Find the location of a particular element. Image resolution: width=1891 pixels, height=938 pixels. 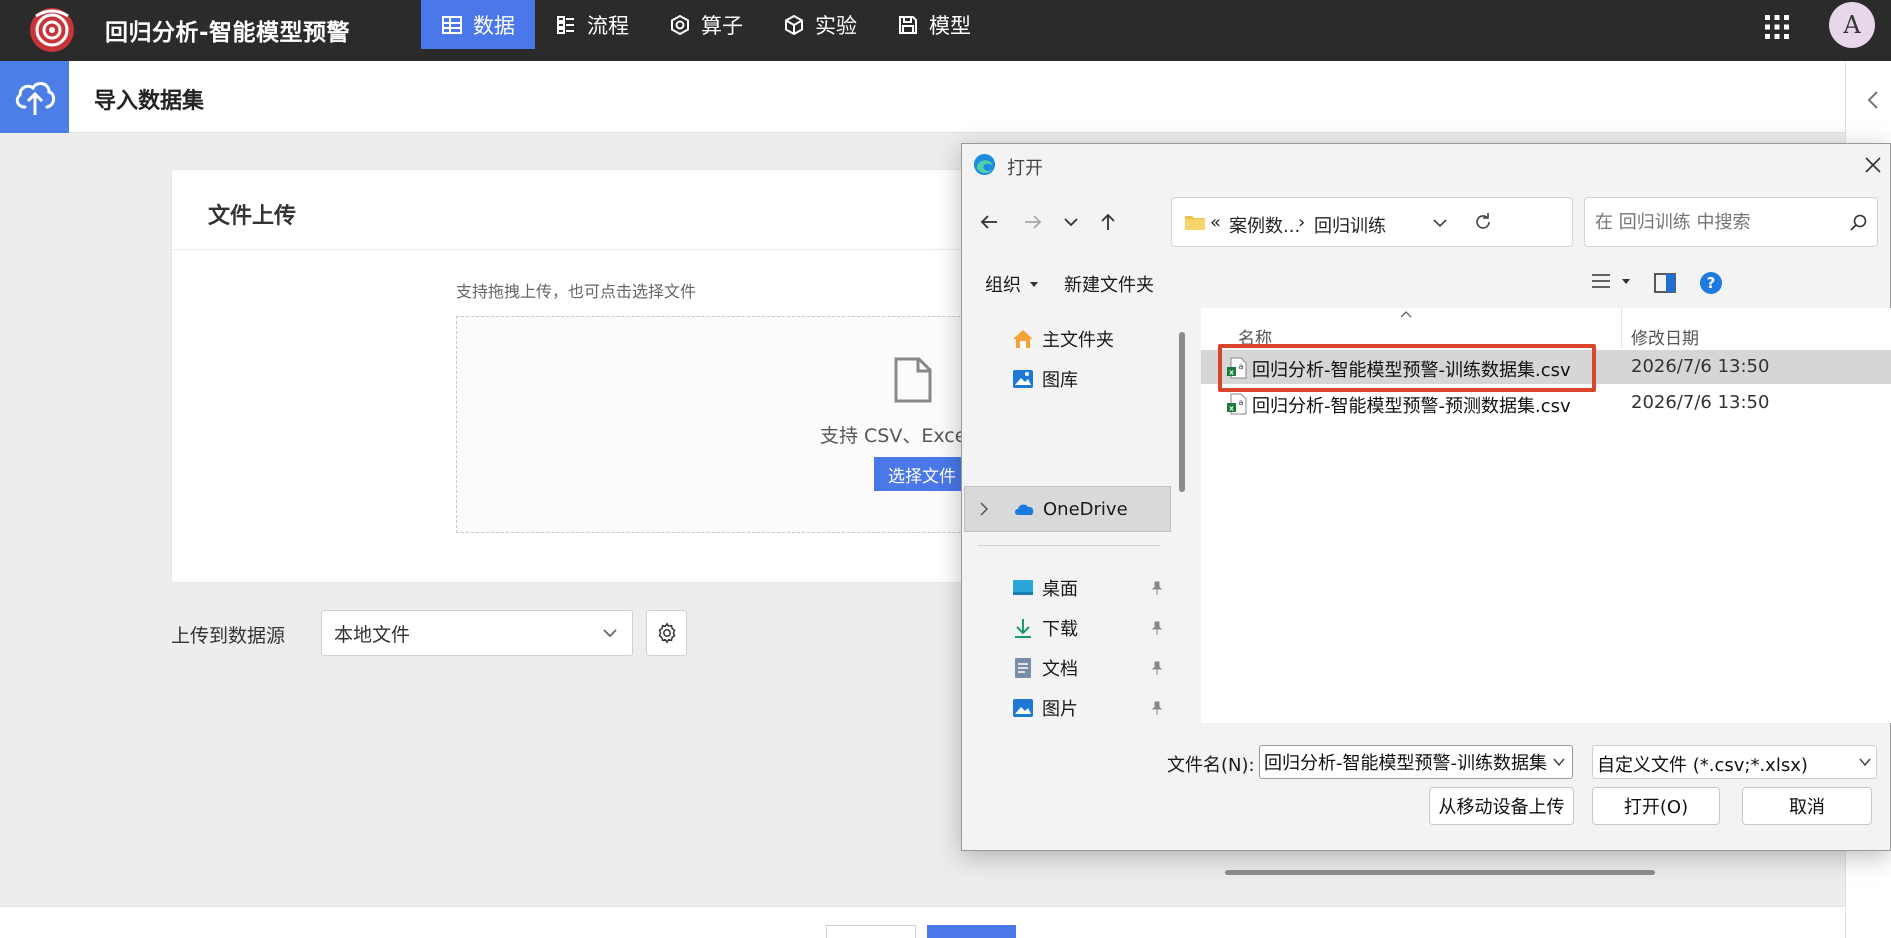

cube-icon is located at coordinates (794, 24).